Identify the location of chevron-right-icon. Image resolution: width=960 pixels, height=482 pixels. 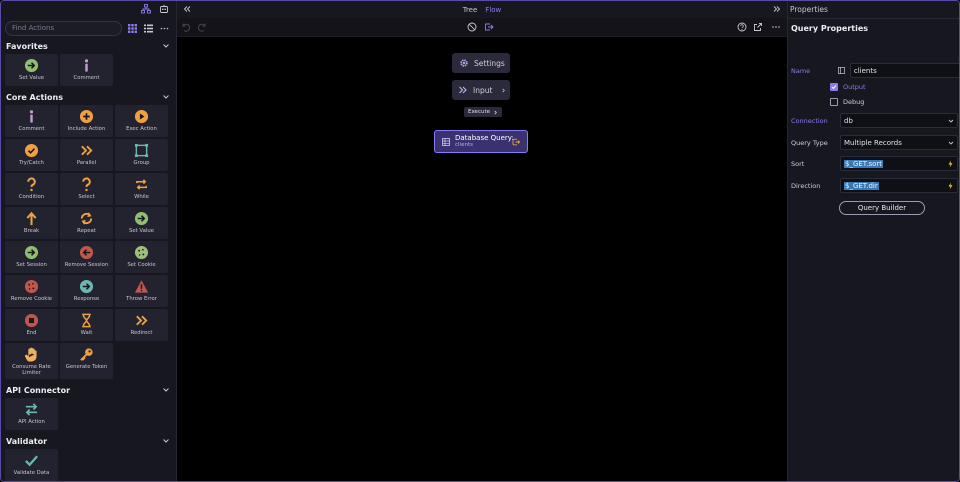
(495, 112).